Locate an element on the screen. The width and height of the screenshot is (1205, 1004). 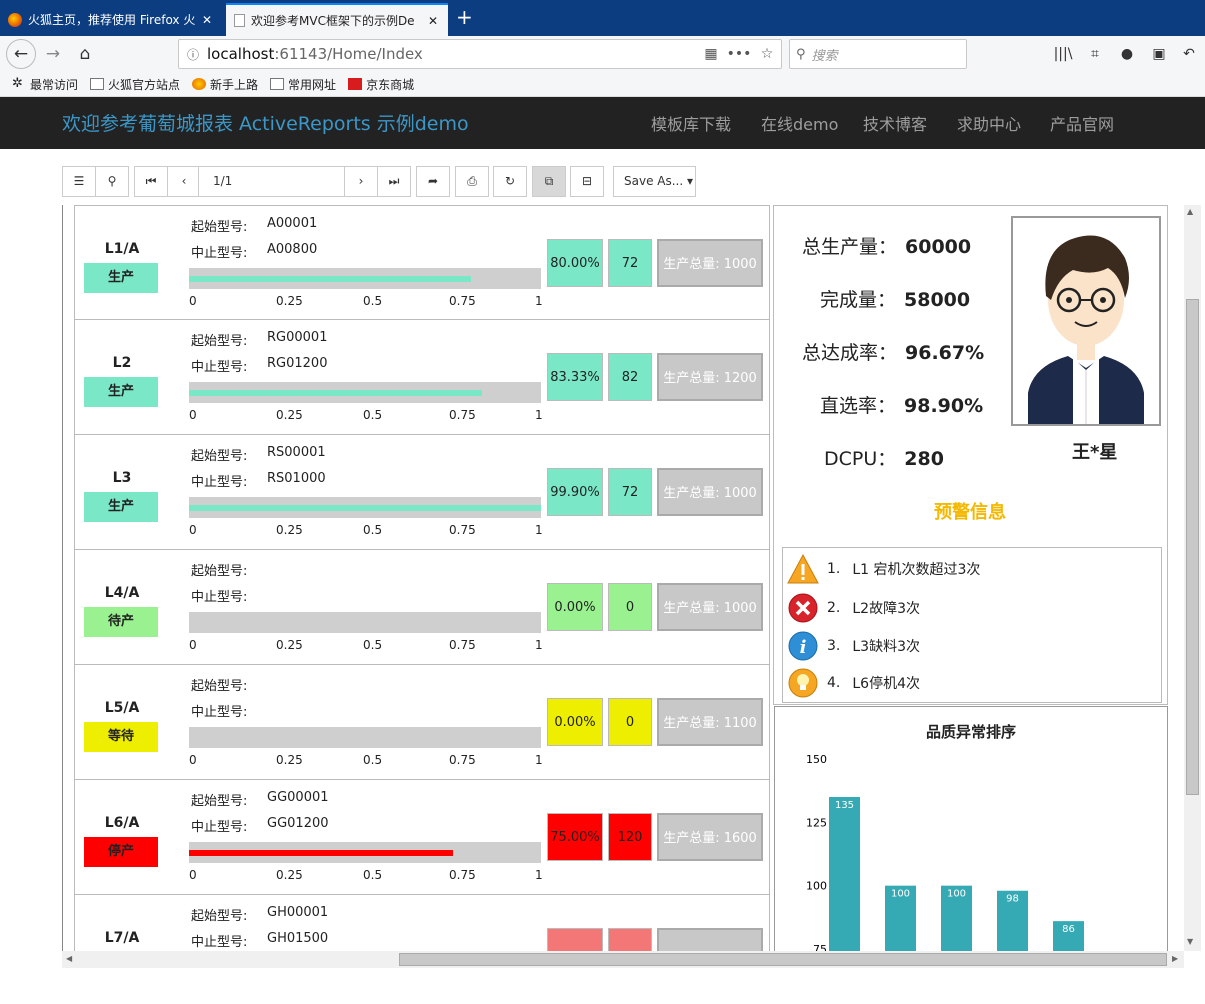
scroll-up-icon: ▲ is located at coordinates (1190, 211).